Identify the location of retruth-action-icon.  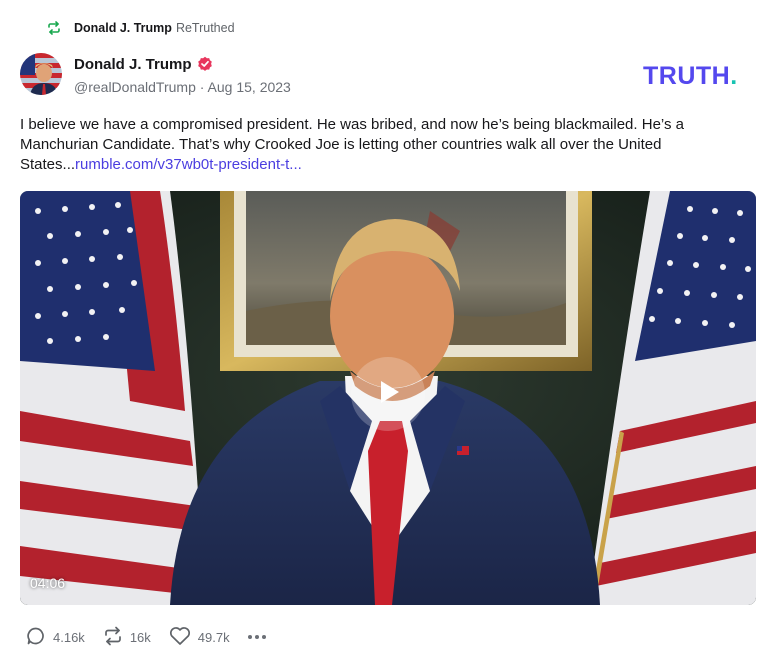
(116, 637).